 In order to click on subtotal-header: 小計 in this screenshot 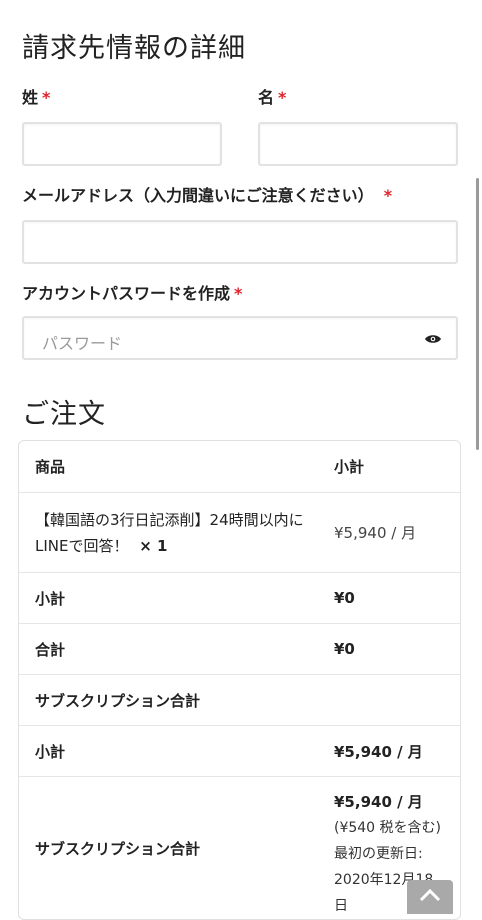, I will do `click(349, 467)`.